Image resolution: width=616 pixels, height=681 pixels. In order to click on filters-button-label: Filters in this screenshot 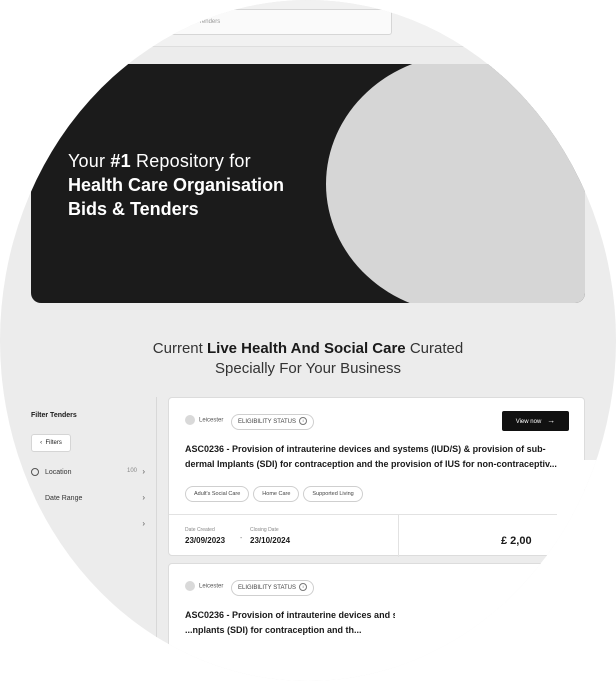, I will do `click(53, 443)`.